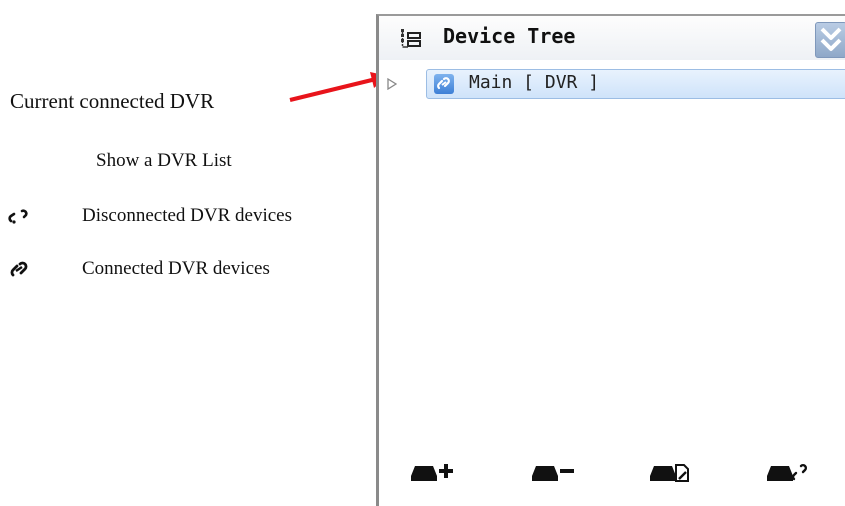 This screenshot has width=845, height=506. Describe the element at coordinates (21, 216) in the screenshot. I see `disconnected-link-icon` at that location.